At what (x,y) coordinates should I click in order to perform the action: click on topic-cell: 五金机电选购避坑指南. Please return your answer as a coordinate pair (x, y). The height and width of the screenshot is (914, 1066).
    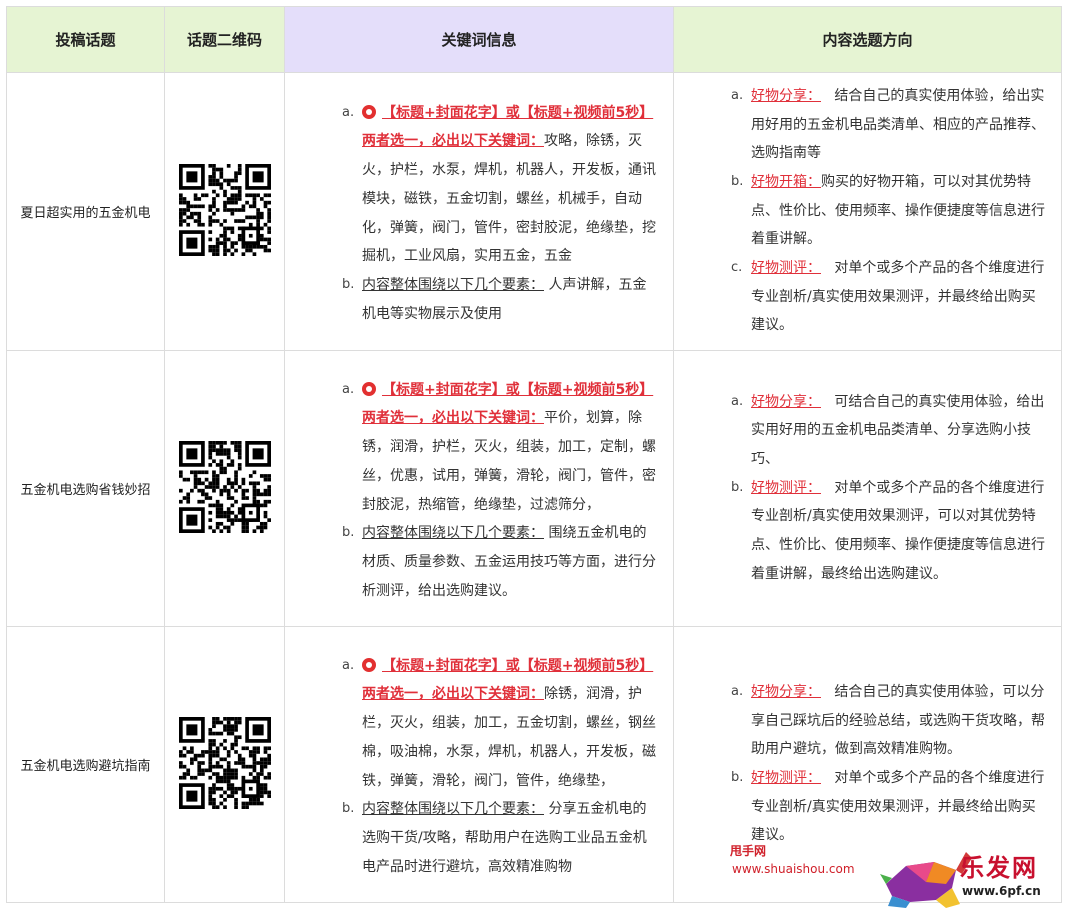
    Looking at the image, I should click on (85, 764).